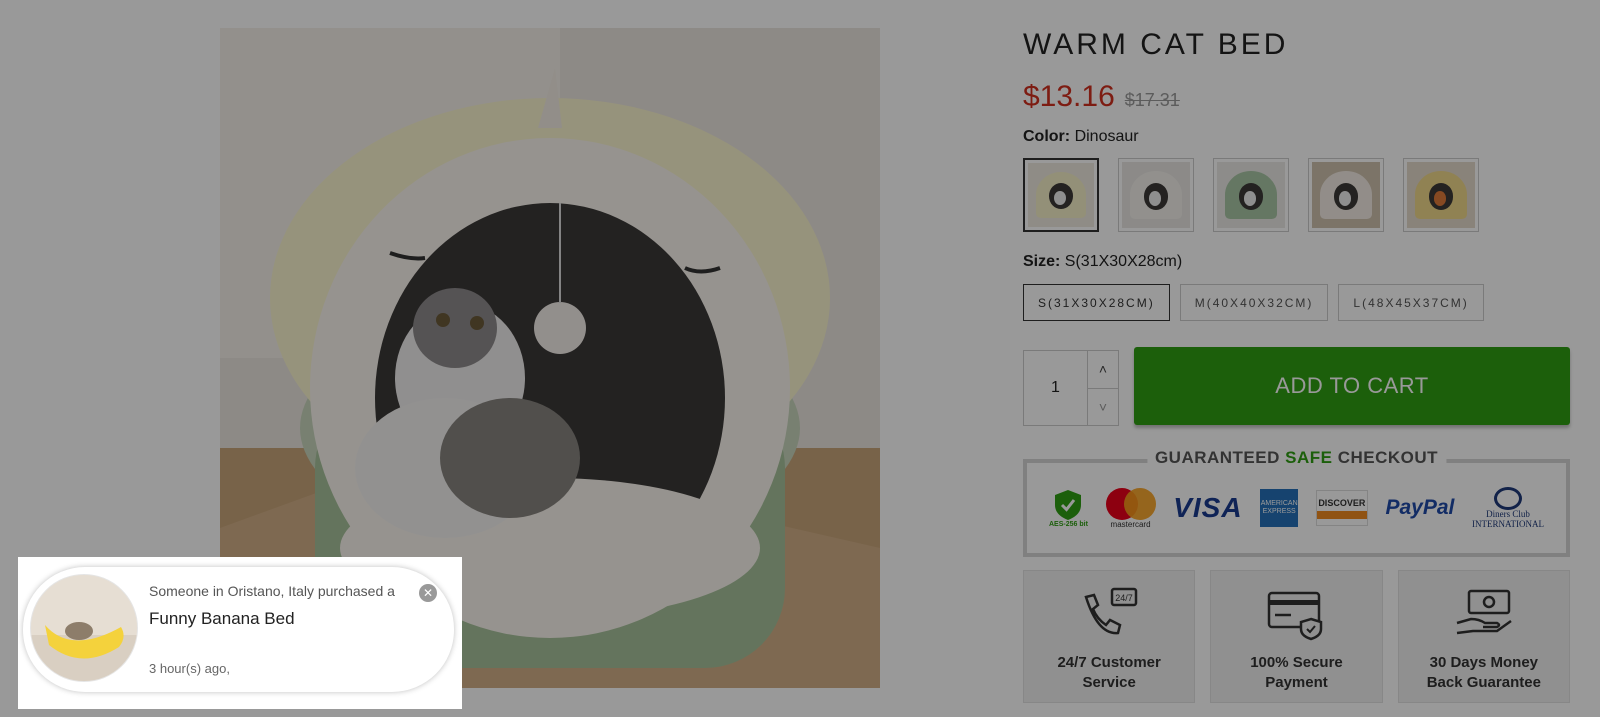 This screenshot has width=1600, height=717. What do you see at coordinates (284, 619) in the screenshot?
I see `popup-product-name: Funny Banana Bed` at bounding box center [284, 619].